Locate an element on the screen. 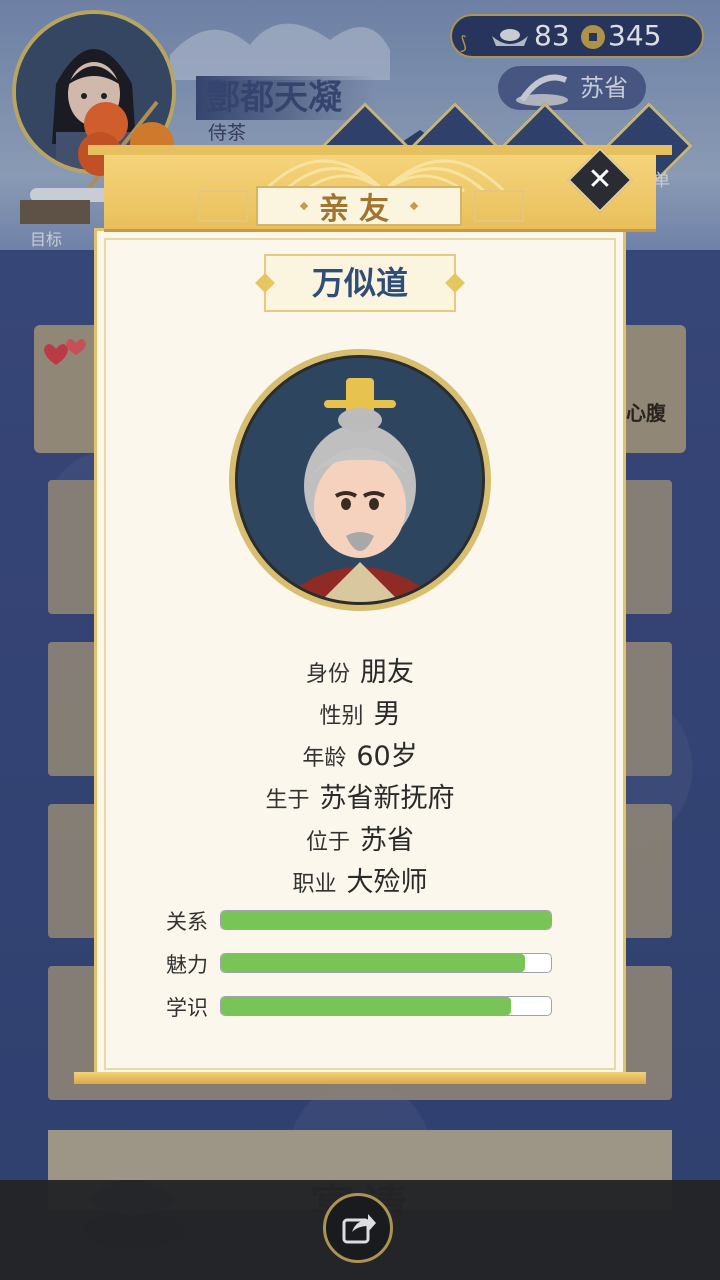 This screenshot has width=720, height=1280. gender-label: 性别 is located at coordinates (341, 716).